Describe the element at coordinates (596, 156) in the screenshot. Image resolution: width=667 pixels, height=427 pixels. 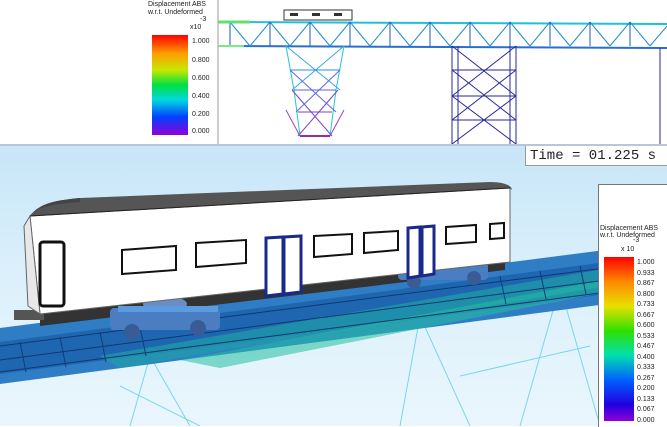
I see `time-readout: Time = 01.225 s` at that location.